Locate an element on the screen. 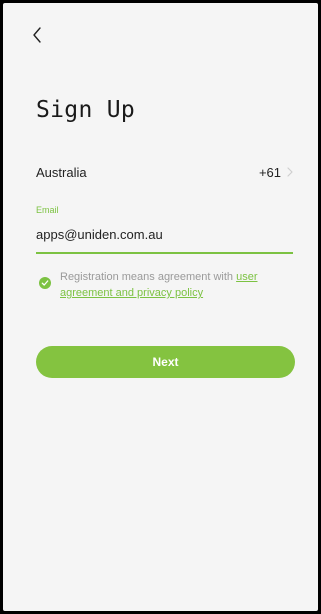 The height and width of the screenshot is (614, 321). country-code-group: +61 is located at coordinates (276, 172).